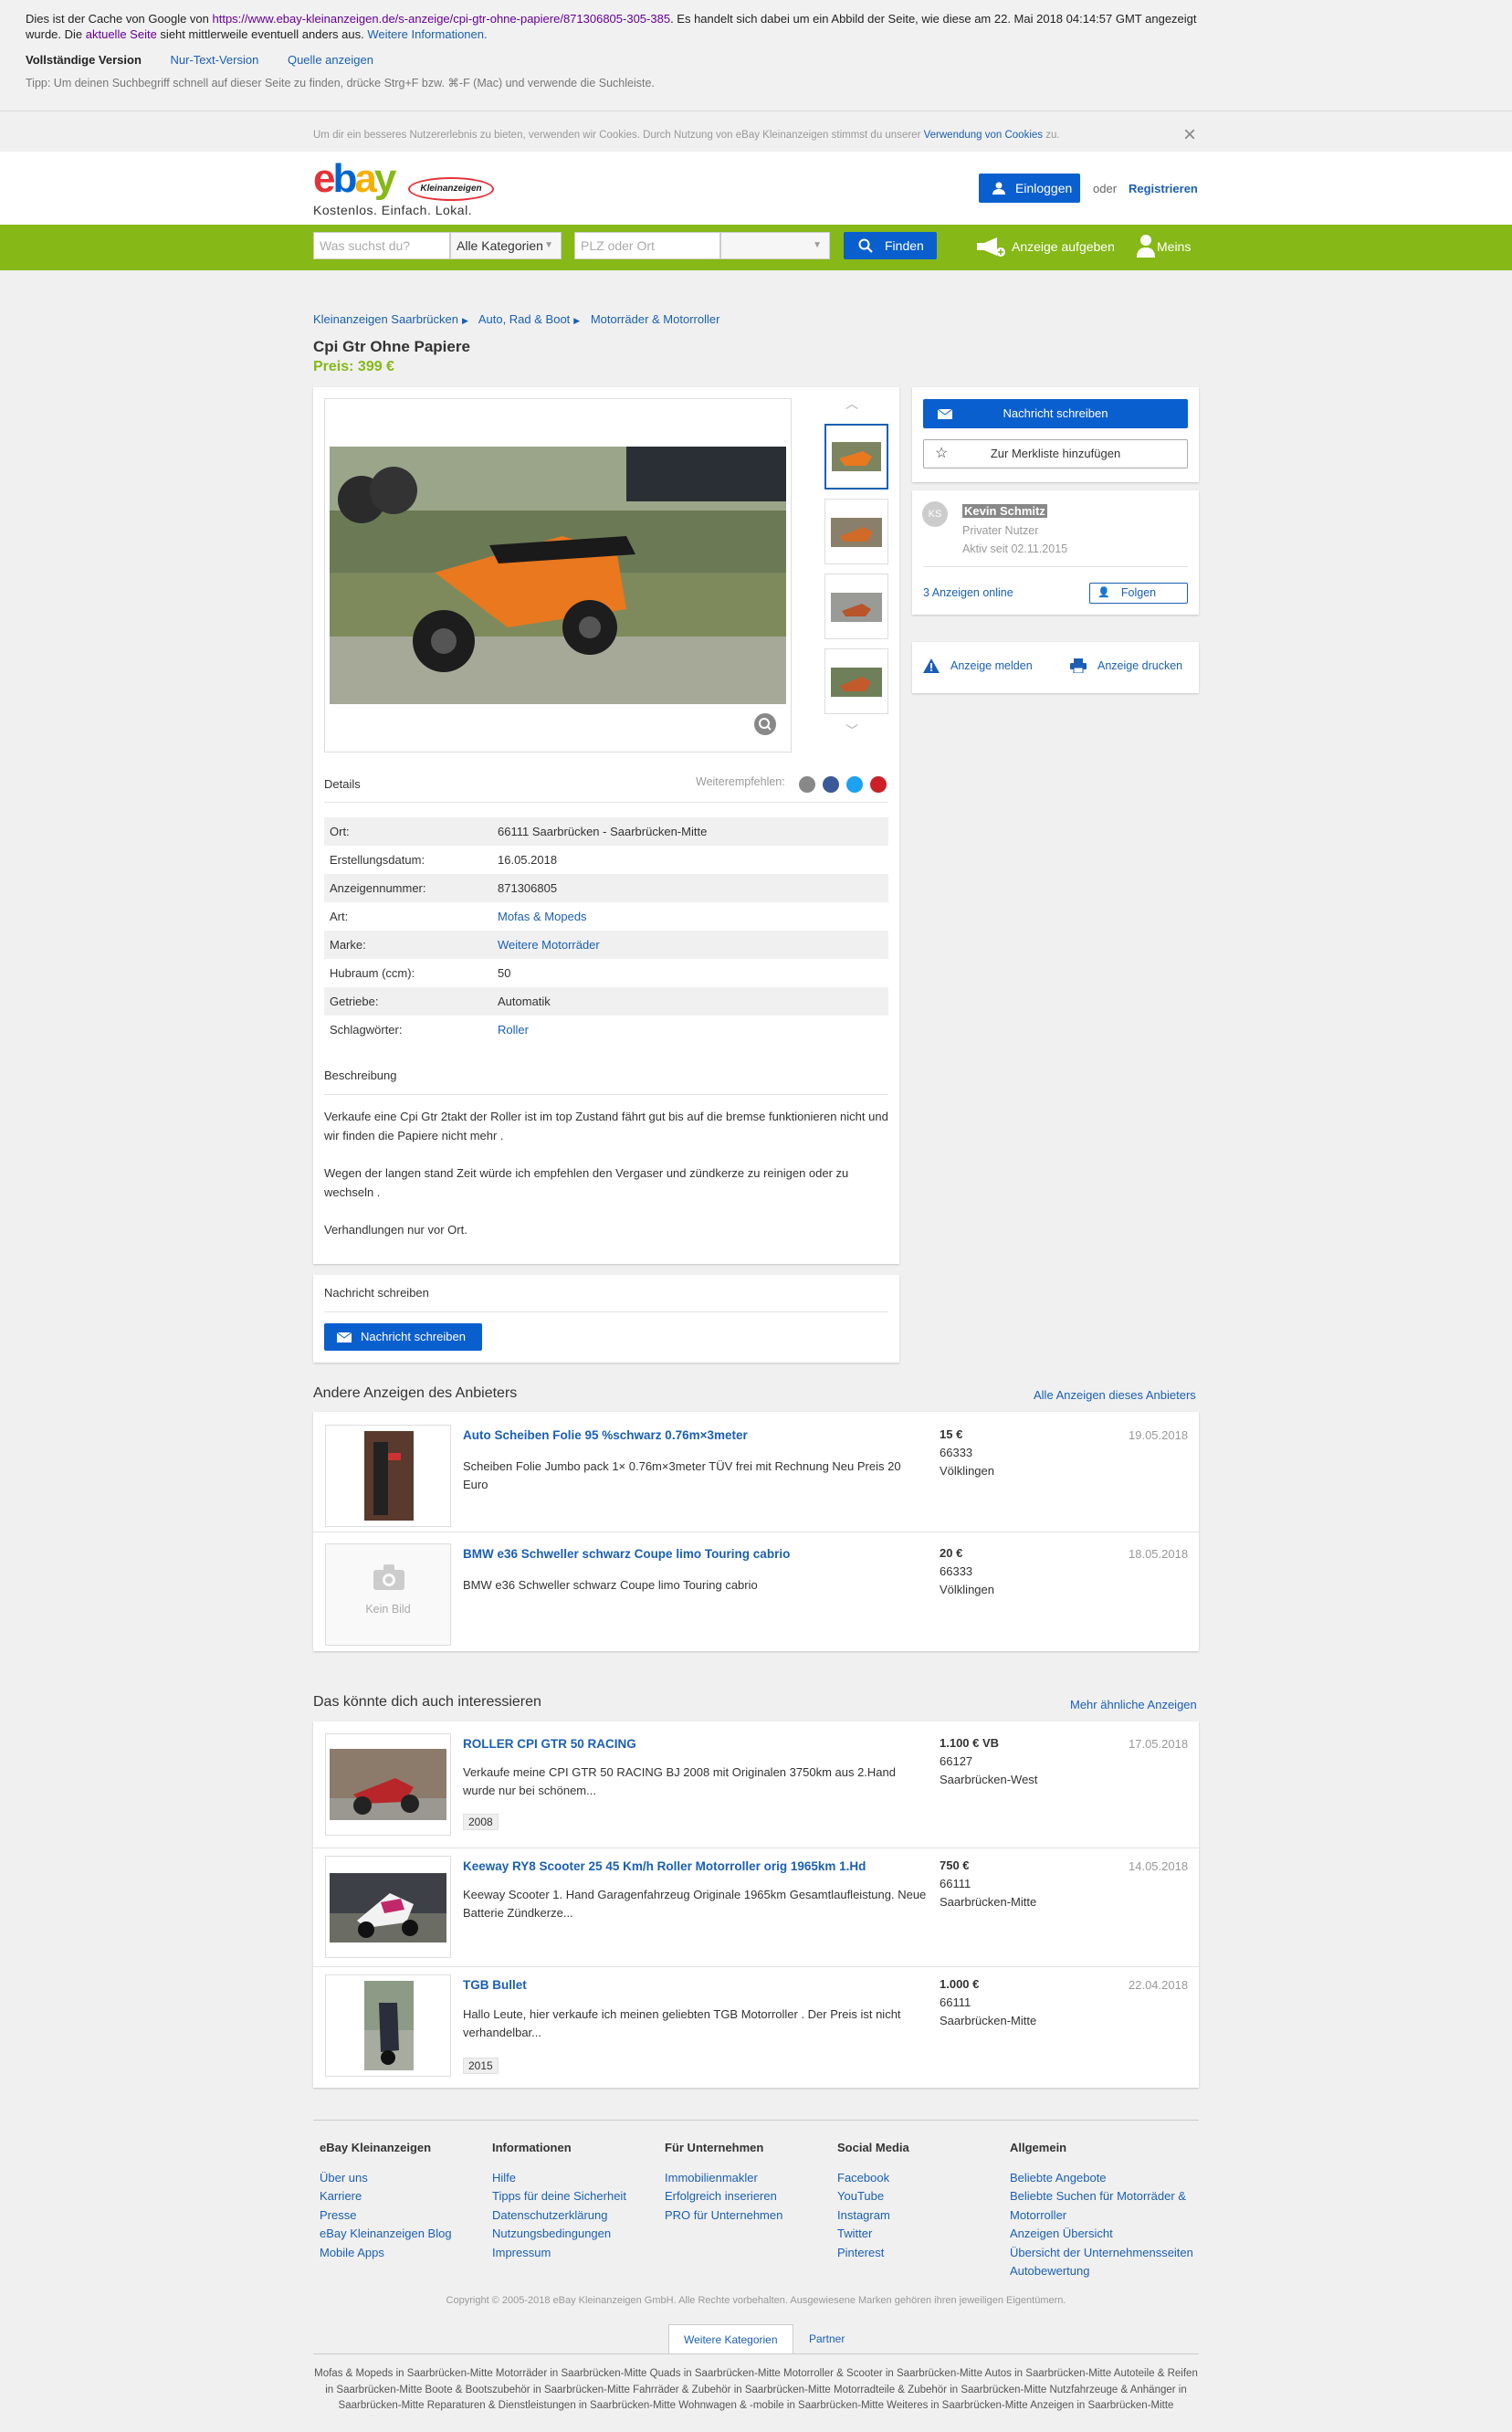 The height and width of the screenshot is (2432, 1512). I want to click on footer-link: Impressum, so click(559, 2253).